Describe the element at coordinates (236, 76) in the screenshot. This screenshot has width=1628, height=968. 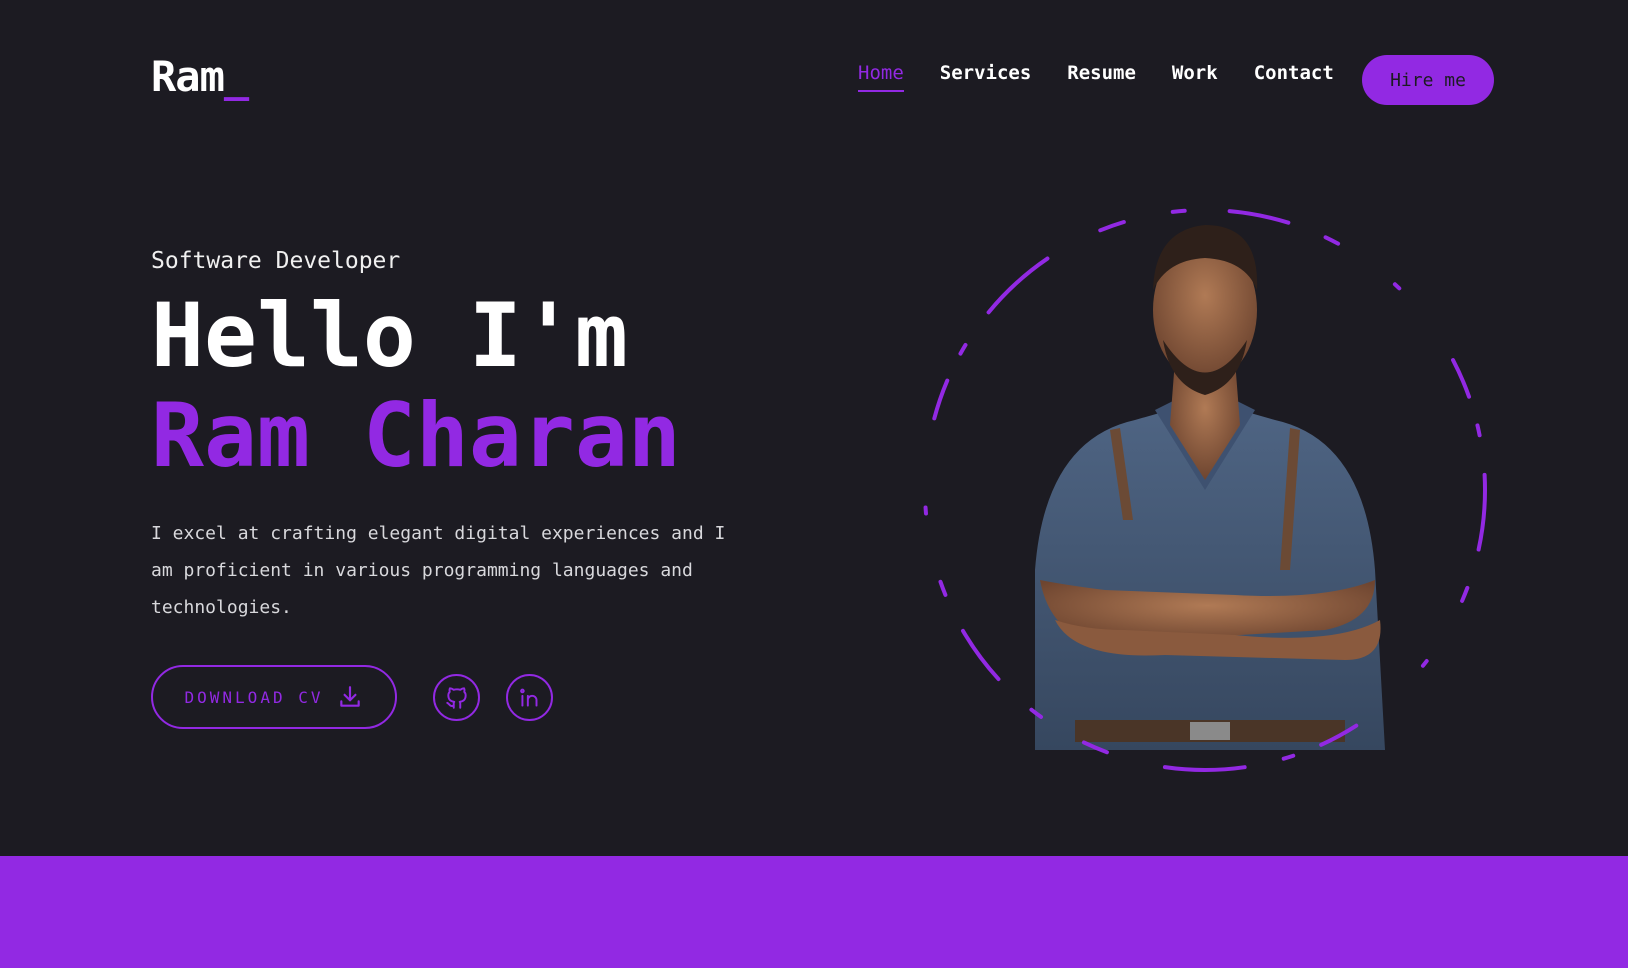
I see `logo-underscore: _` at that location.